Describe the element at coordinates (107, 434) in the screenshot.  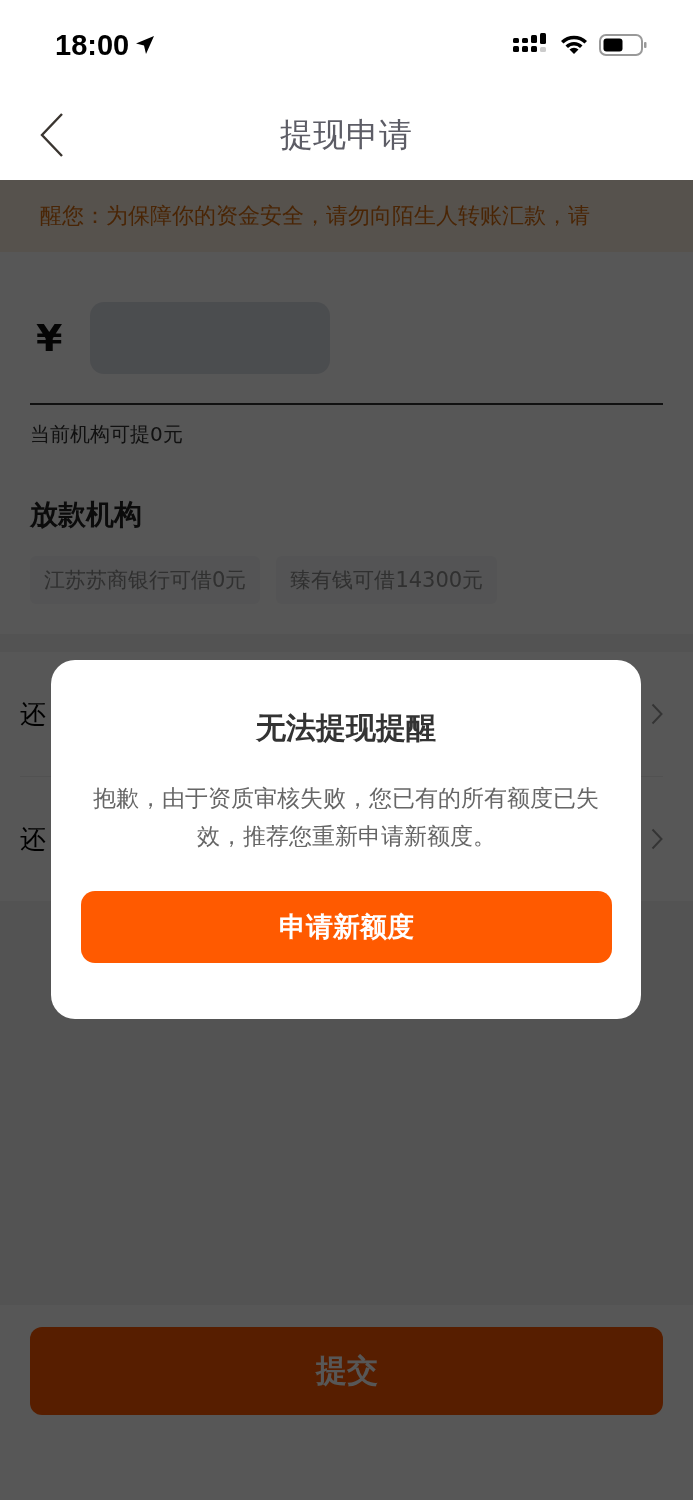
I see `available-text: 当前机构可提0元` at that location.